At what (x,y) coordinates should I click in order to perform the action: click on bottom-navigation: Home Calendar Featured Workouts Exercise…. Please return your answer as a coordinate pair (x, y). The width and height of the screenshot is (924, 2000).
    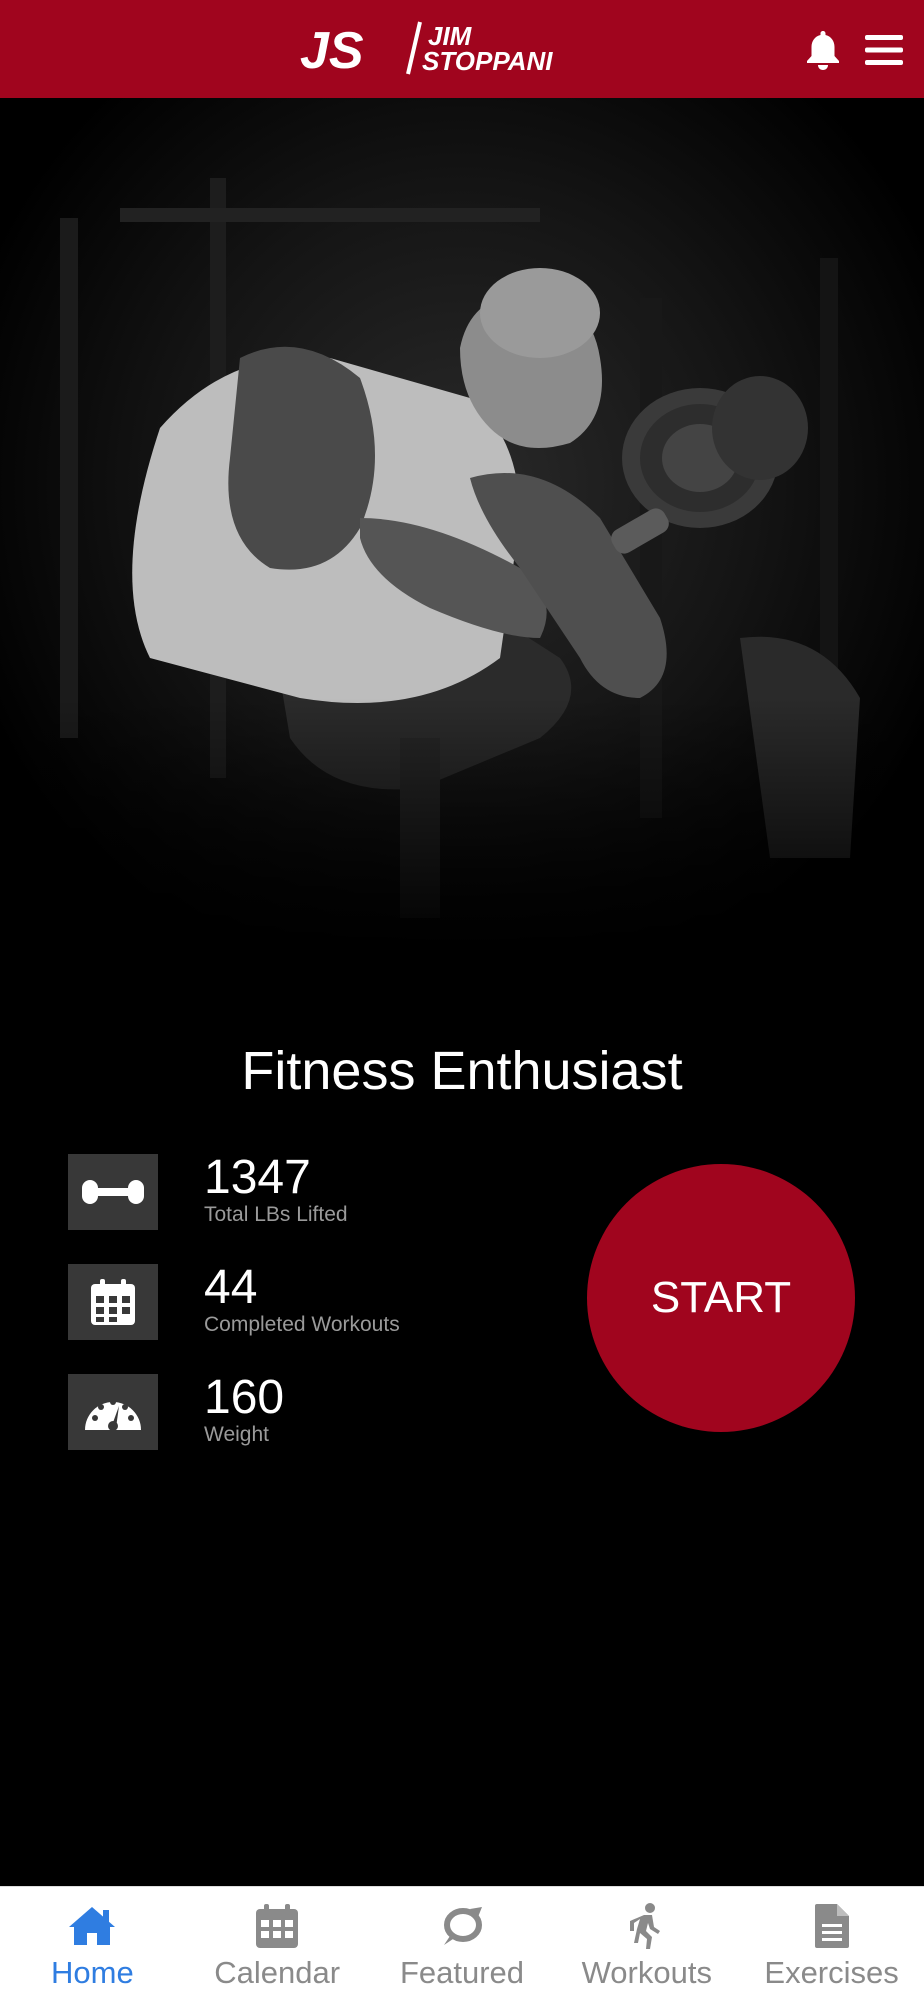
    Looking at the image, I should click on (462, 1943).